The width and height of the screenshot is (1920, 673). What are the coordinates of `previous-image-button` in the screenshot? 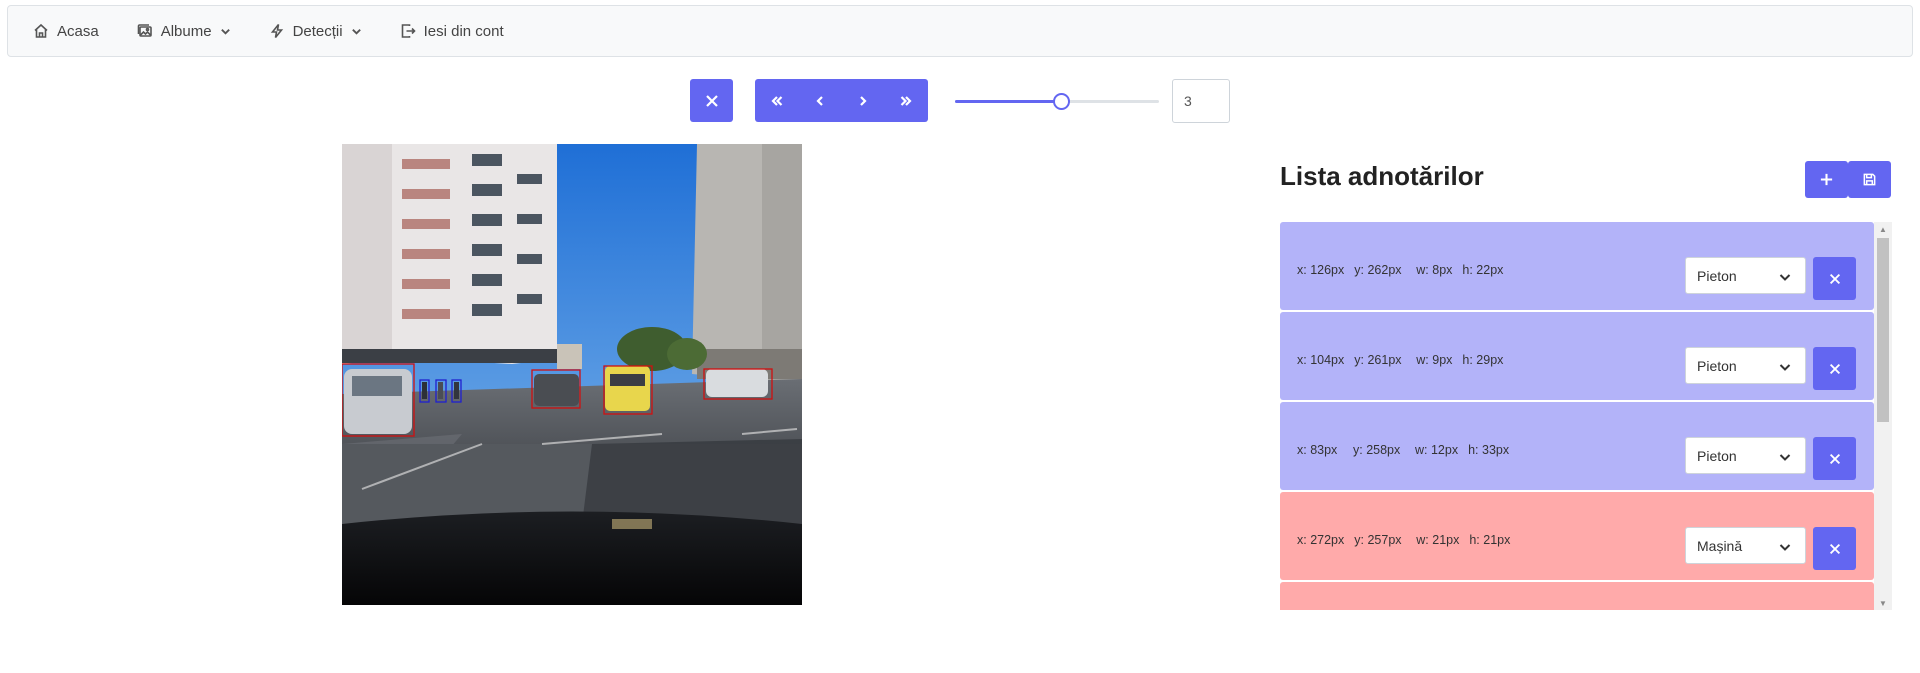 It's located at (819, 100).